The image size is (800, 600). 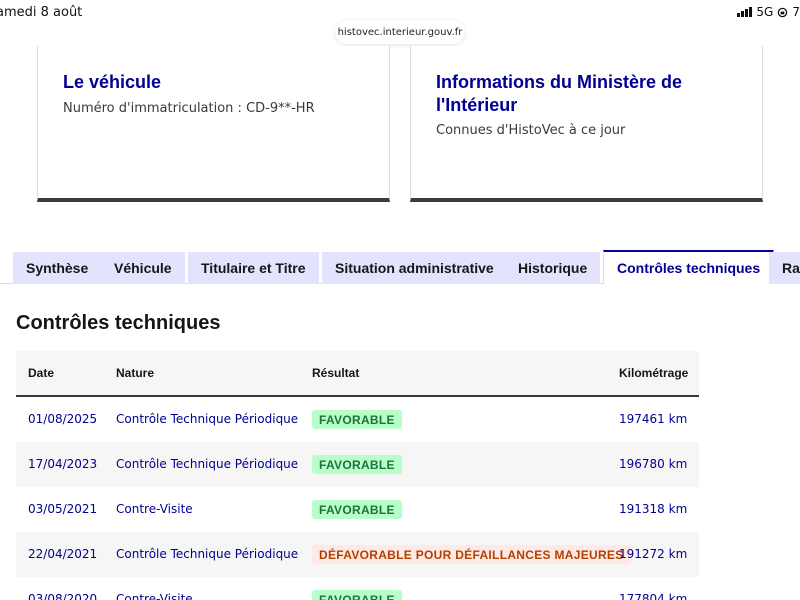 I want to click on row-km: 196780 km, so click(x=653, y=464).